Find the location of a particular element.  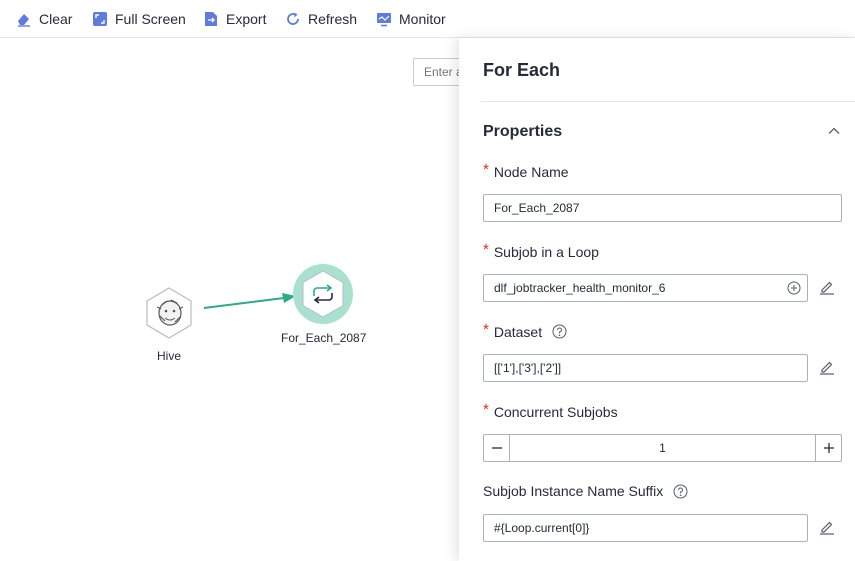

subjob-value: dlf_jobtracker_health_monitor_6 is located at coordinates (580, 288).